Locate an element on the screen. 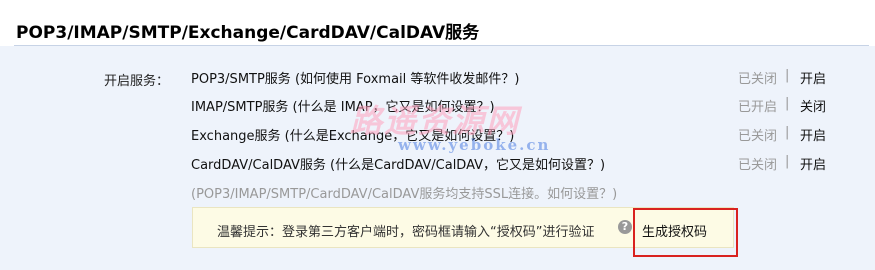 The height and width of the screenshot is (270, 875). enable-service-label: 开启服务： is located at coordinates (137, 81).